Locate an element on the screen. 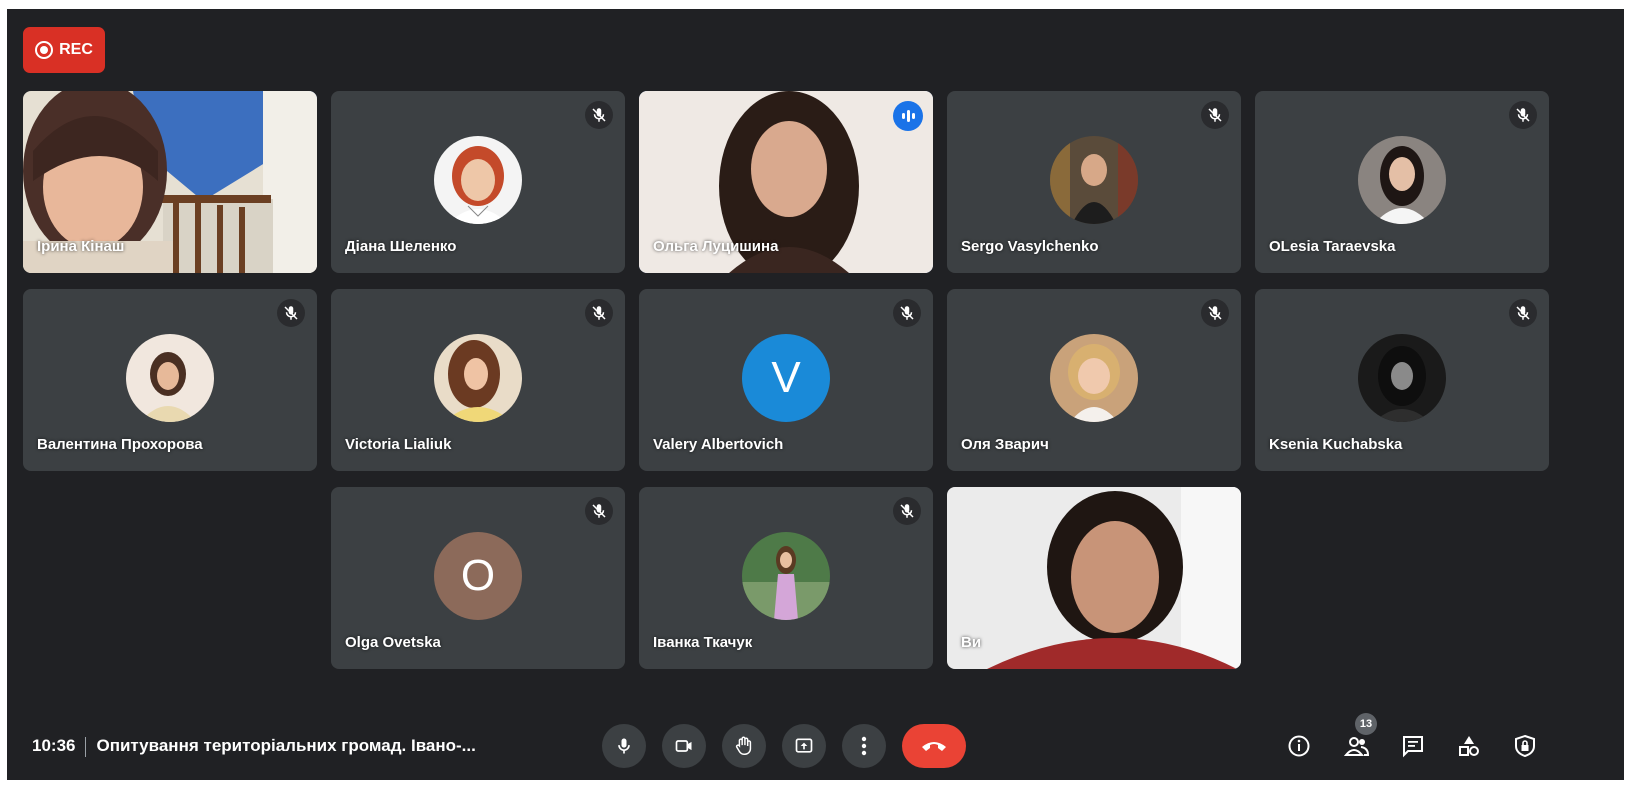 The height and width of the screenshot is (787, 1631). avatar-initial: O is located at coordinates (478, 576).